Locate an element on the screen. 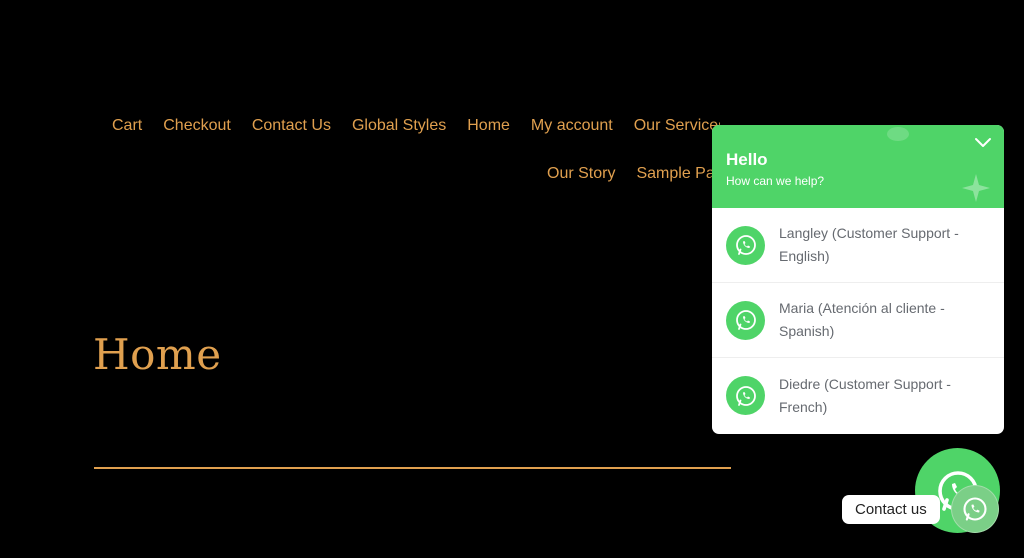 This screenshot has width=1024, height=558. nav-link-sample-page: Sample Page is located at coordinates (674, 174).